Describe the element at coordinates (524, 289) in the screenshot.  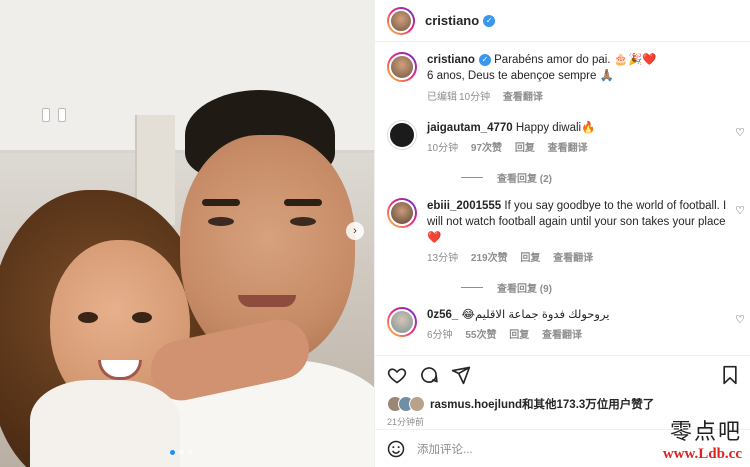
I see `view-replies-label: 查看回复 (9)` at that location.